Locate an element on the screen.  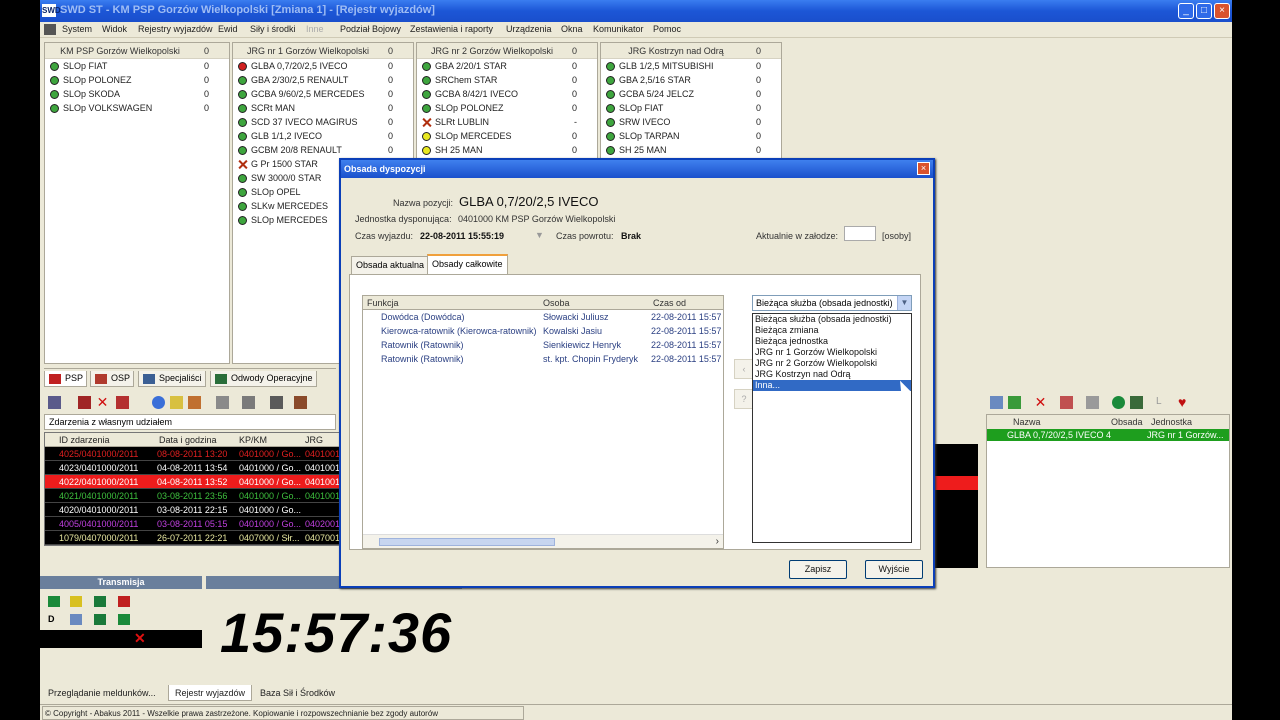
dropdown-option: JRG nr 2 Gorzów Wielkopolski is located at coordinates (832, 363).